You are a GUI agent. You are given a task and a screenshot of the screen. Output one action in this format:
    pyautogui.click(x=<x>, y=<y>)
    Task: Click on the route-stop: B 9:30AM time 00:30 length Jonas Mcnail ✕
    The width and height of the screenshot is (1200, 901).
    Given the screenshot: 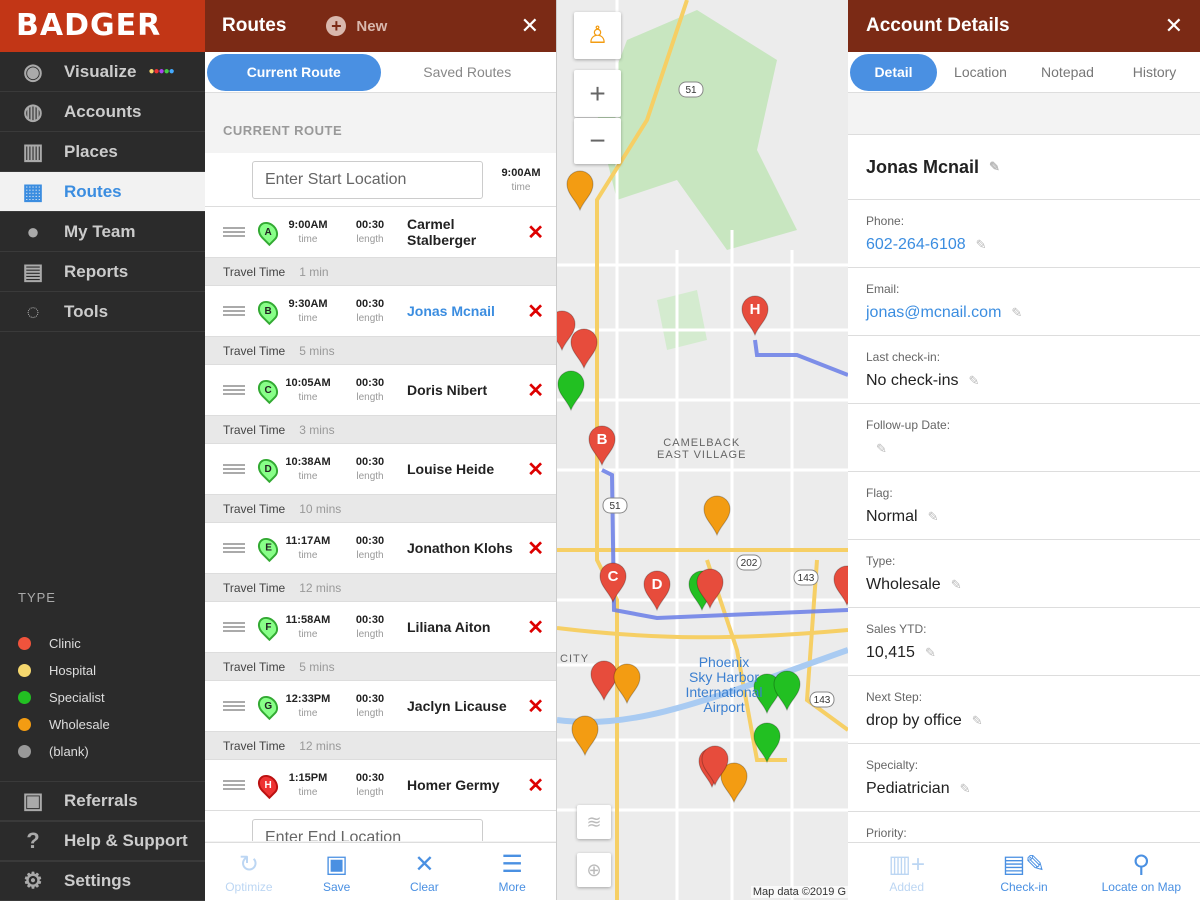 What is the action you would take?
    pyautogui.click(x=380, y=311)
    